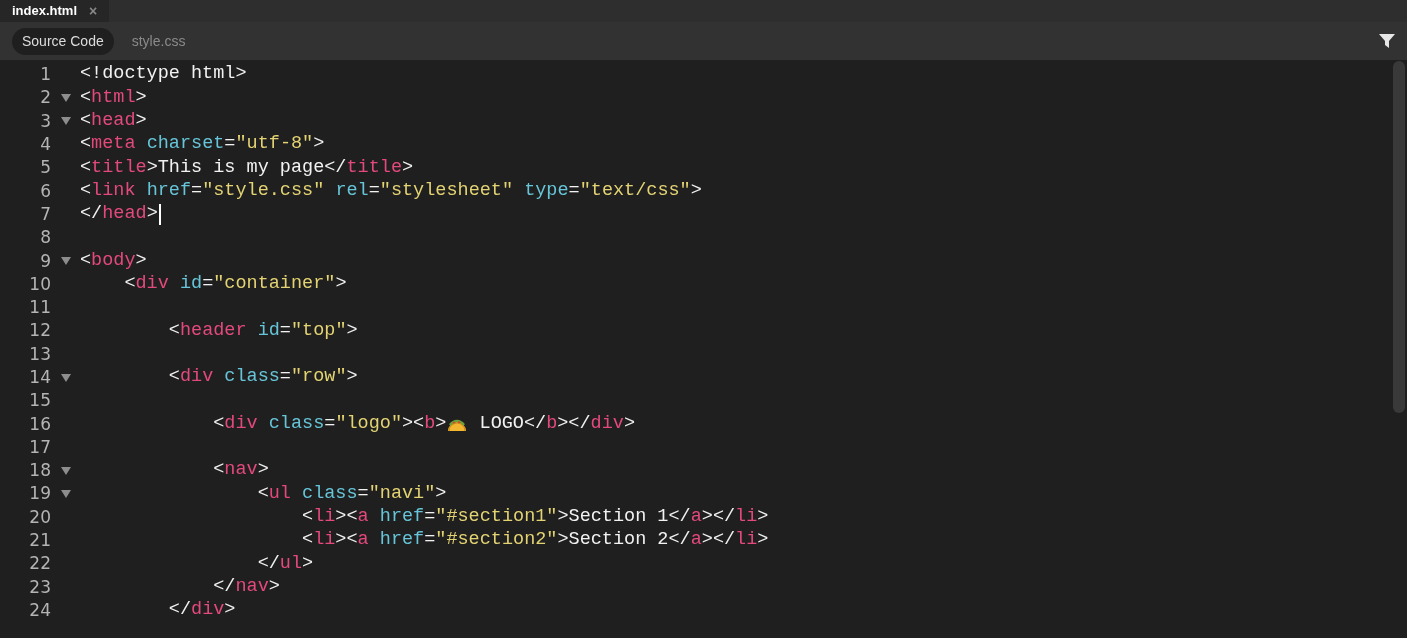  I want to click on code-line: <li><a href="#section1">Section 1</a></li>, so click(535, 517).